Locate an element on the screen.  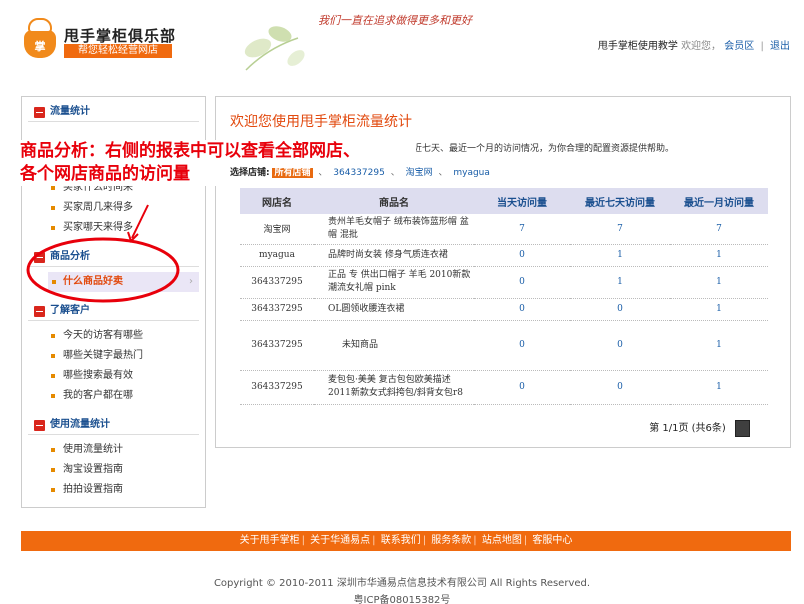
sidebar-item-taobao-guide: 淘宝设置指南 is located at coordinates (113, 470).